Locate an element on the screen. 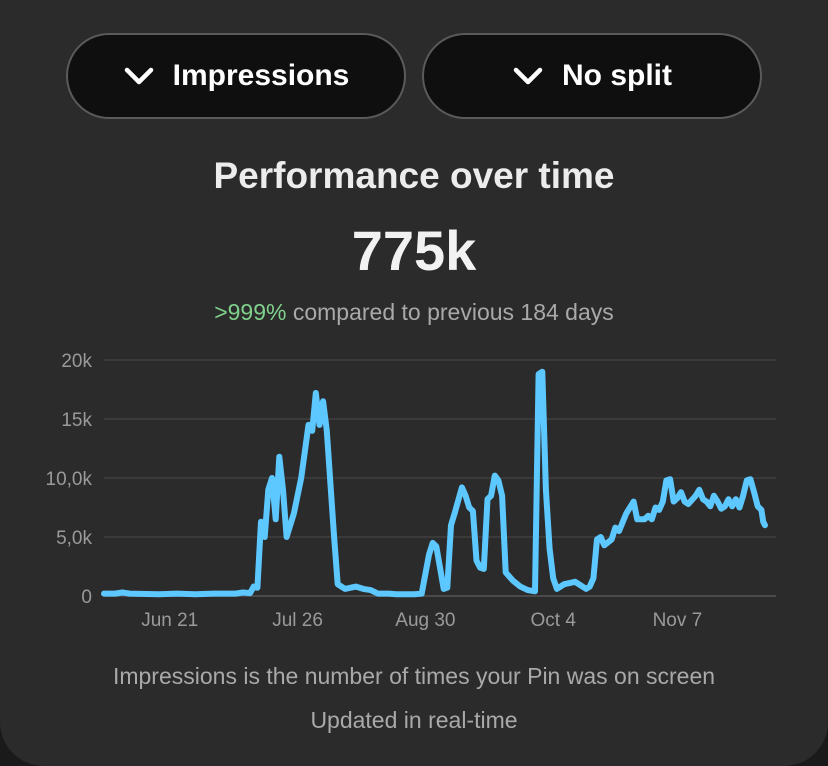 This screenshot has width=828, height=766. x-tick-label: Jun 21 is located at coordinates (169, 620).